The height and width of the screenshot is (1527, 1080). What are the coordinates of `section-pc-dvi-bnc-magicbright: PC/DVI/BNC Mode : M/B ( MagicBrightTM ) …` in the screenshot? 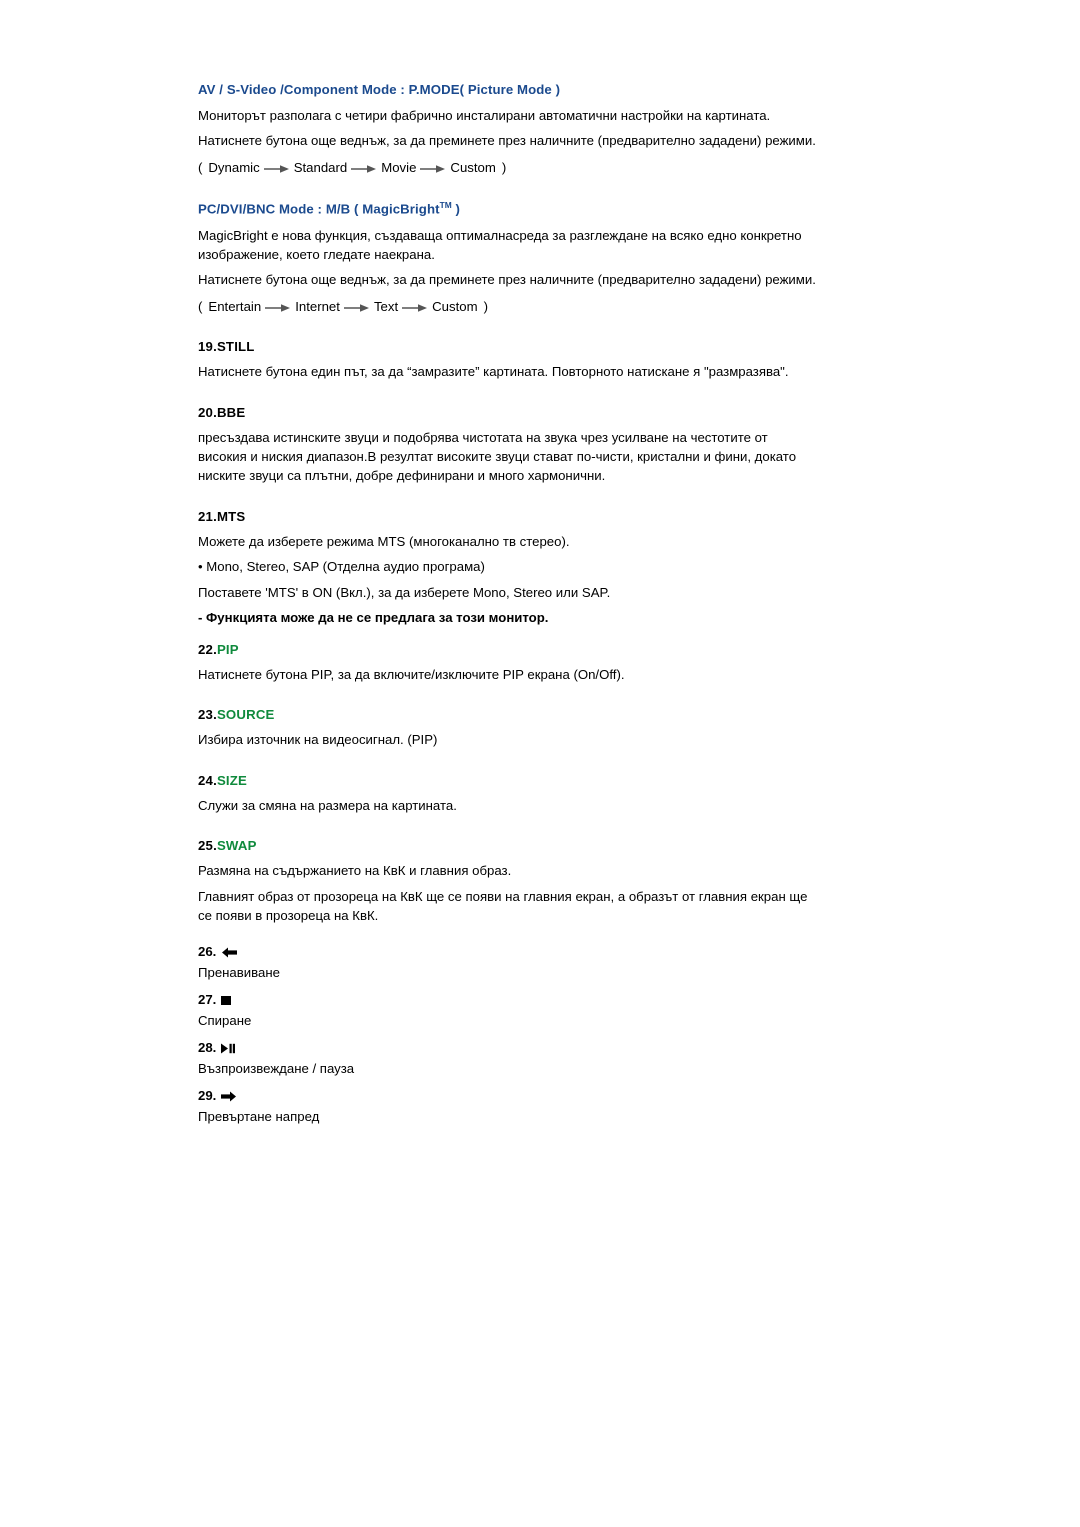 It's located at (508, 258).